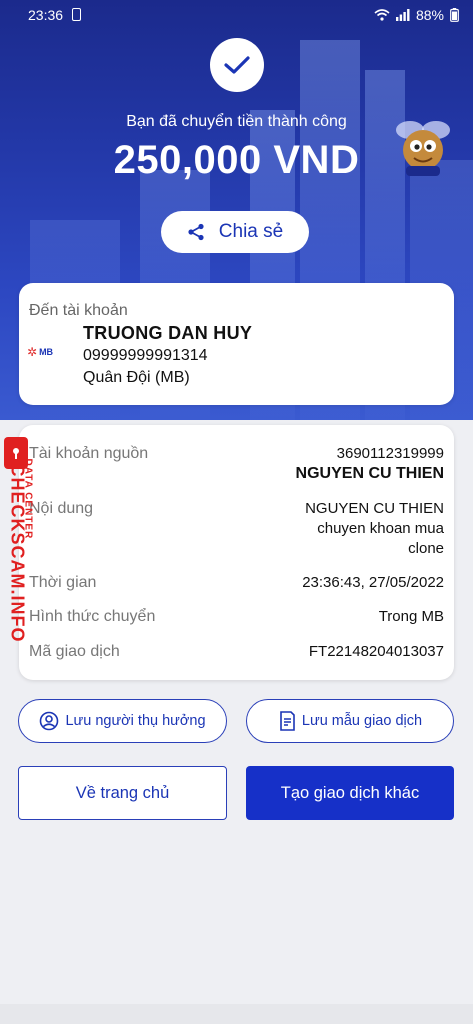  What do you see at coordinates (76, 14) in the screenshot?
I see `battery-charging-icon` at bounding box center [76, 14].